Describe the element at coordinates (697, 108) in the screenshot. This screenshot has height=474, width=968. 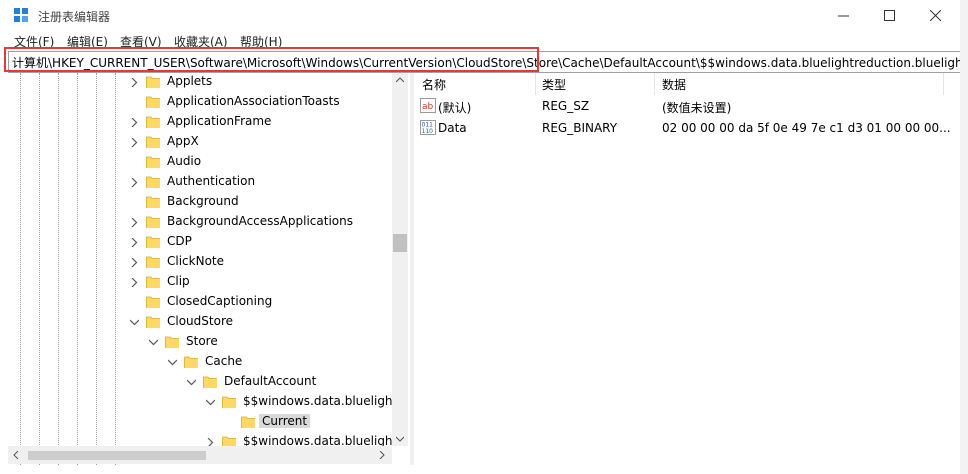
I see `value-data: (数值未设置)` at that location.